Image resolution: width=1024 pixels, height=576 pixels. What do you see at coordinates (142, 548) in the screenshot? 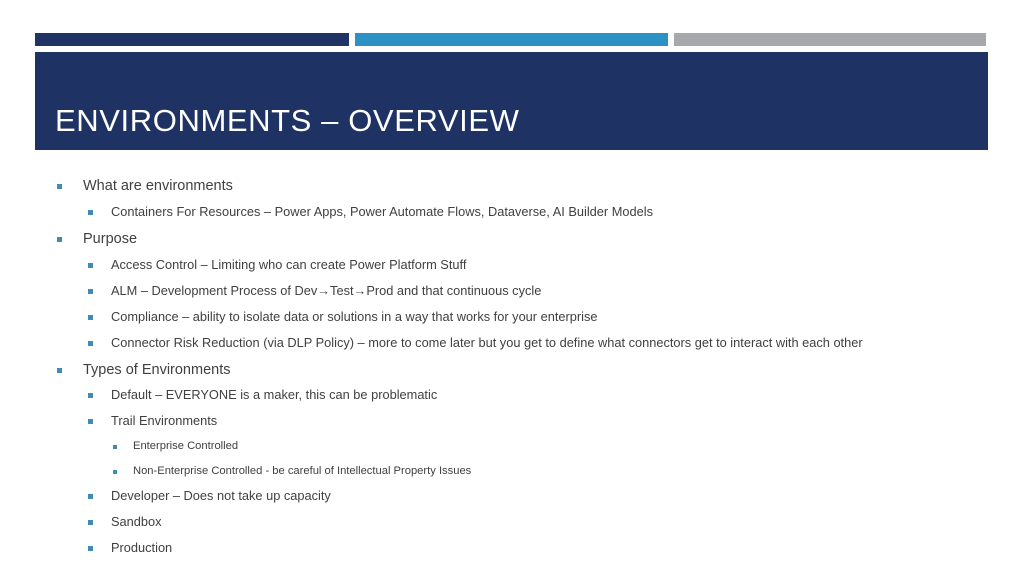
I see `bullet-item-label: Production` at bounding box center [142, 548].